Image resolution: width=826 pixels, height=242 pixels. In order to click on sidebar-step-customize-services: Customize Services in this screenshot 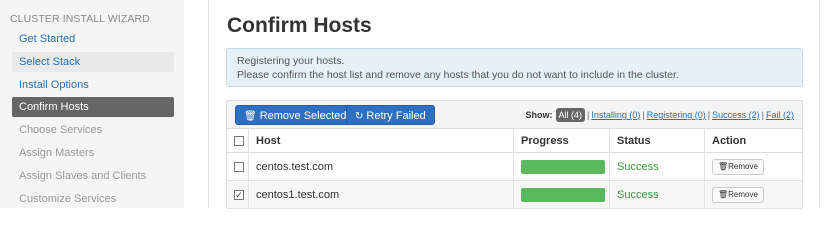, I will do `click(68, 199)`.